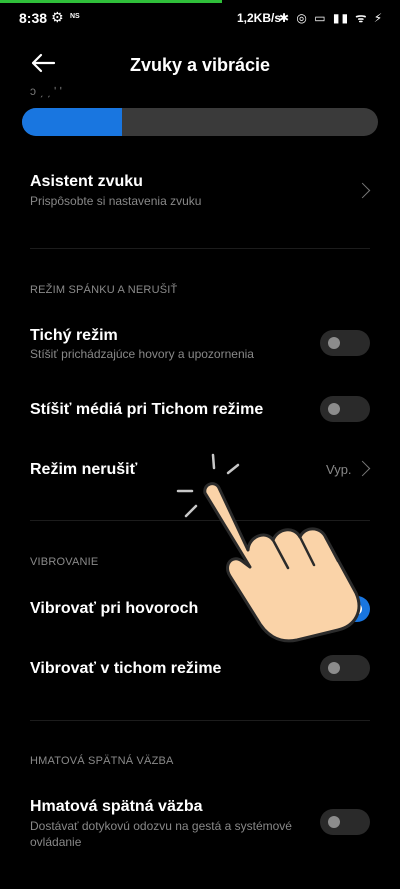 This screenshot has width=400, height=889. Describe the element at coordinates (116, 806) in the screenshot. I see `haptic-title: Hmatová spätná väzba` at that location.